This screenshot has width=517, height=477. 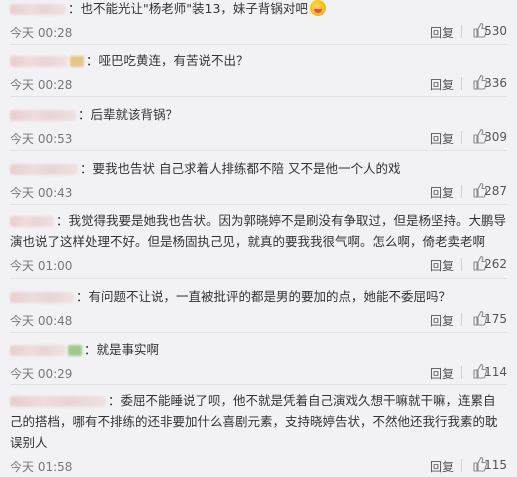 What do you see at coordinates (263, 466) in the screenshot?
I see `comment-meta: 今天 01:58 回复 115` at bounding box center [263, 466].